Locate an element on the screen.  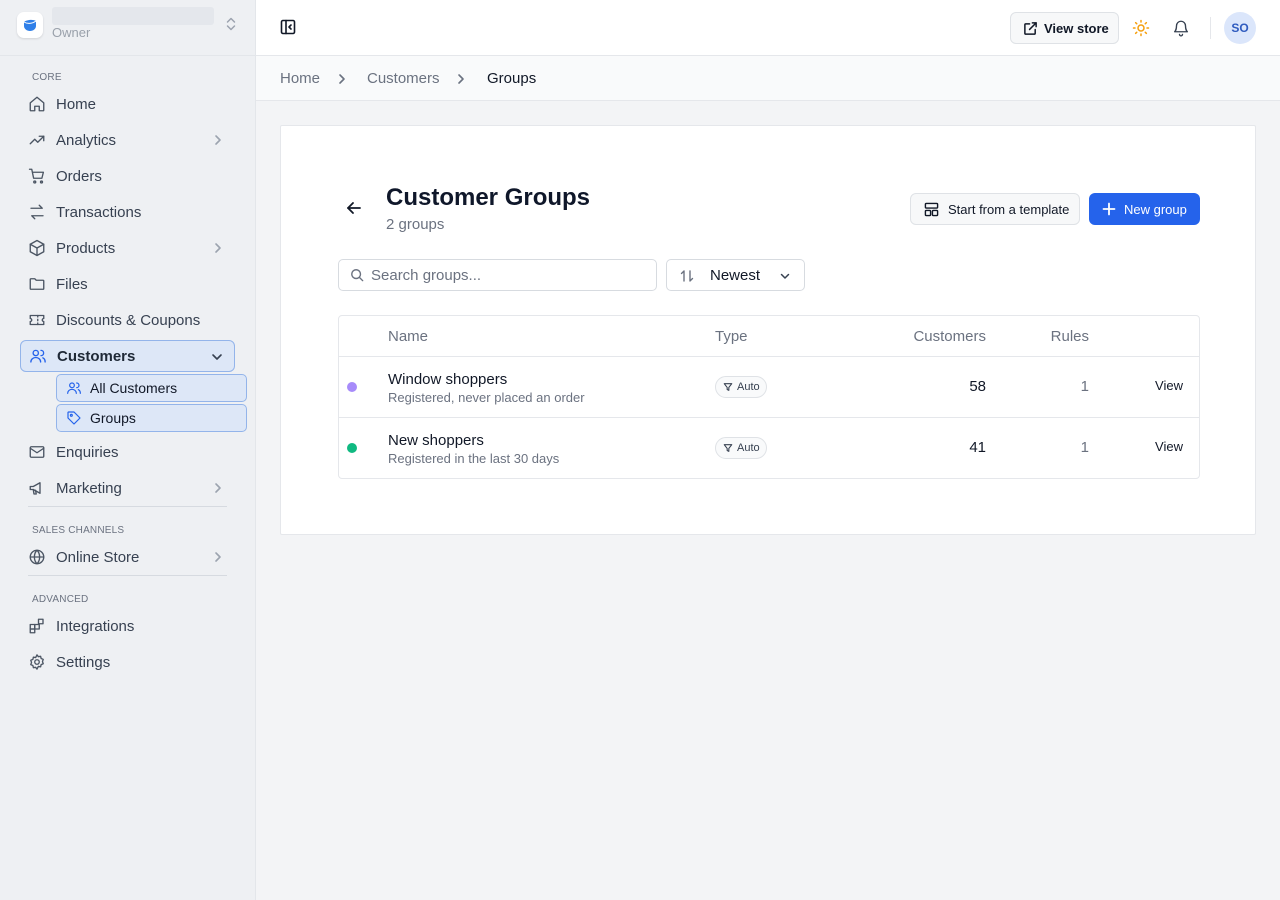
search-icon is located at coordinates (357, 275).